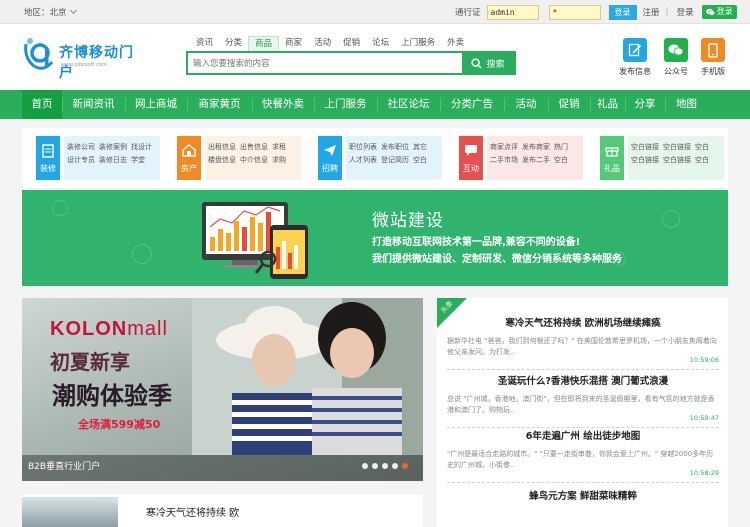 The height and width of the screenshot is (527, 750). I want to click on category-links: 出租信息 出售信息 求租楼盘信息 中介信息 求购, so click(253, 158).